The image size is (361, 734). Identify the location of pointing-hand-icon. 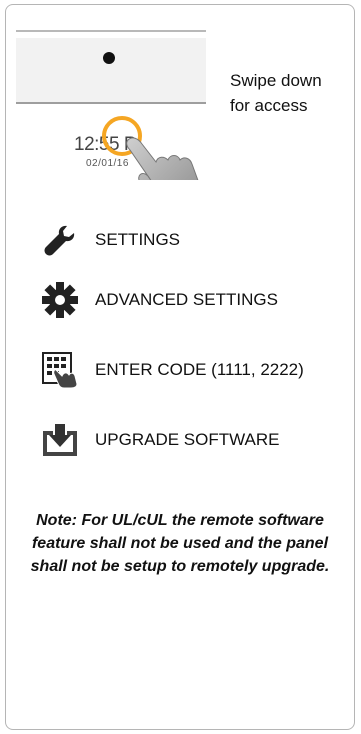
(162, 158).